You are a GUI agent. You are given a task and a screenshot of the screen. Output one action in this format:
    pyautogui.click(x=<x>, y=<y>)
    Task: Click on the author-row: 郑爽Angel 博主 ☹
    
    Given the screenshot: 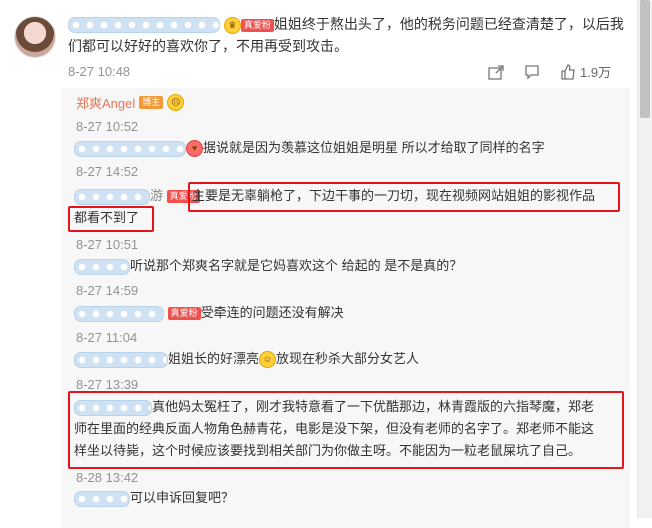 What is the action you would take?
    pyautogui.click(x=130, y=102)
    